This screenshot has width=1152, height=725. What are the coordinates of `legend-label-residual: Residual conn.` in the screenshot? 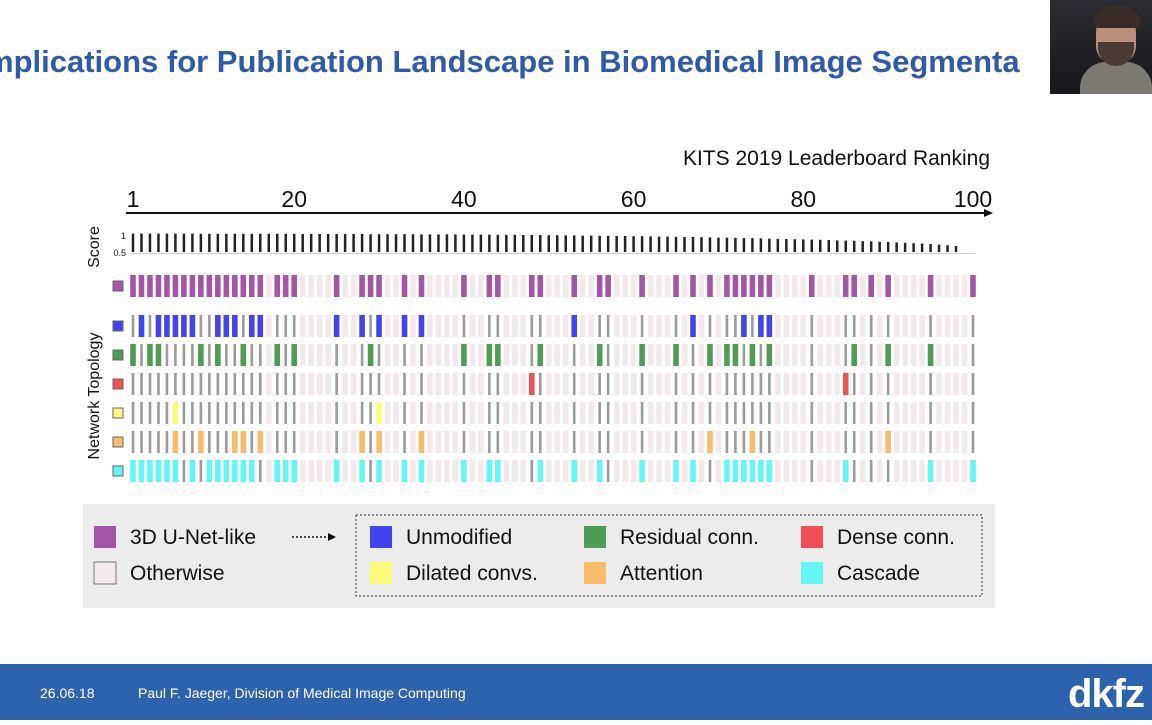 It's located at (689, 537).